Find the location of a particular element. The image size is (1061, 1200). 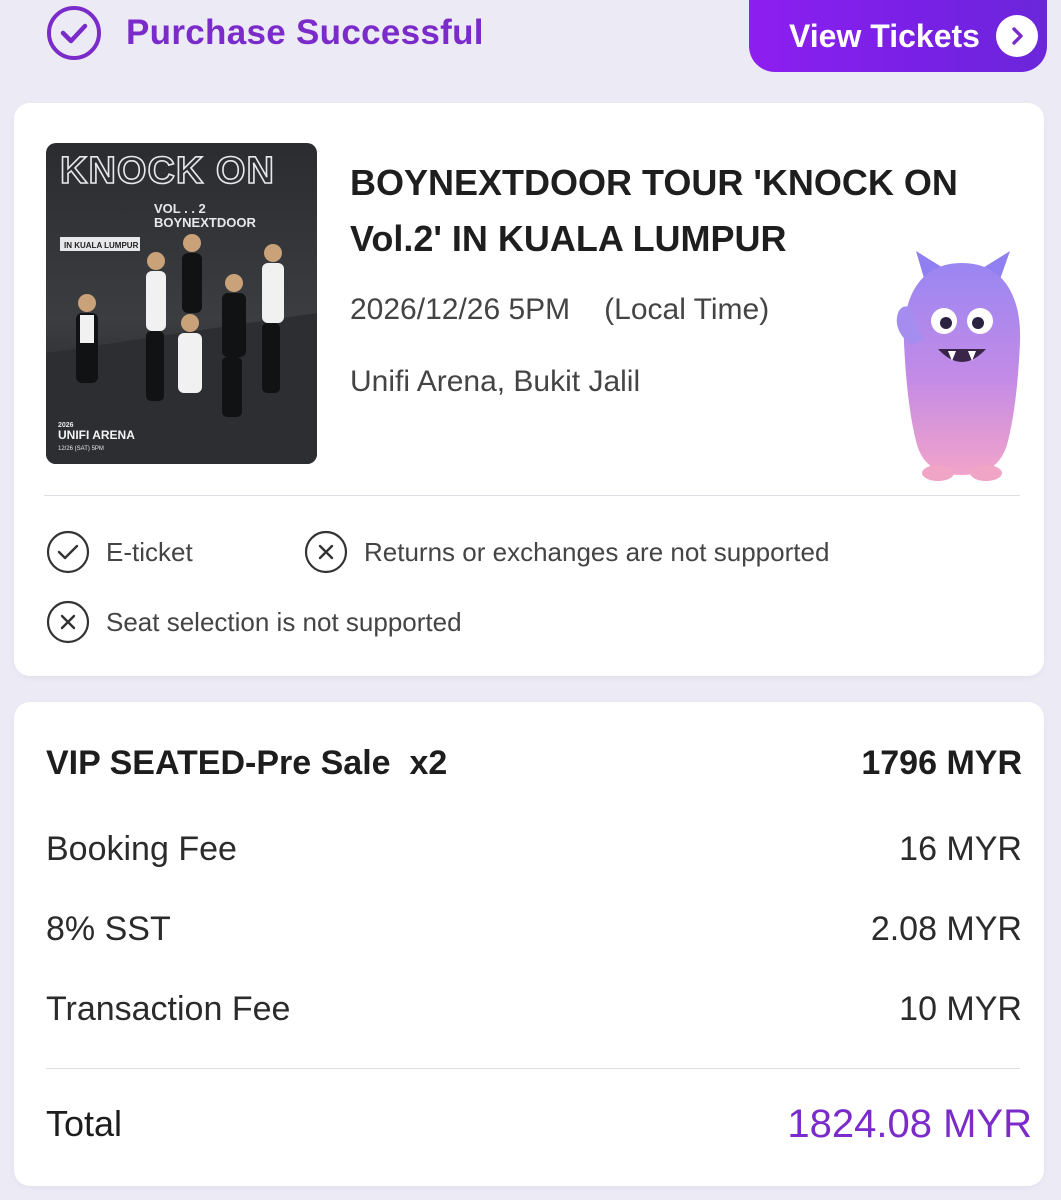

price-amount: 10 MYR is located at coordinates (960, 1008).